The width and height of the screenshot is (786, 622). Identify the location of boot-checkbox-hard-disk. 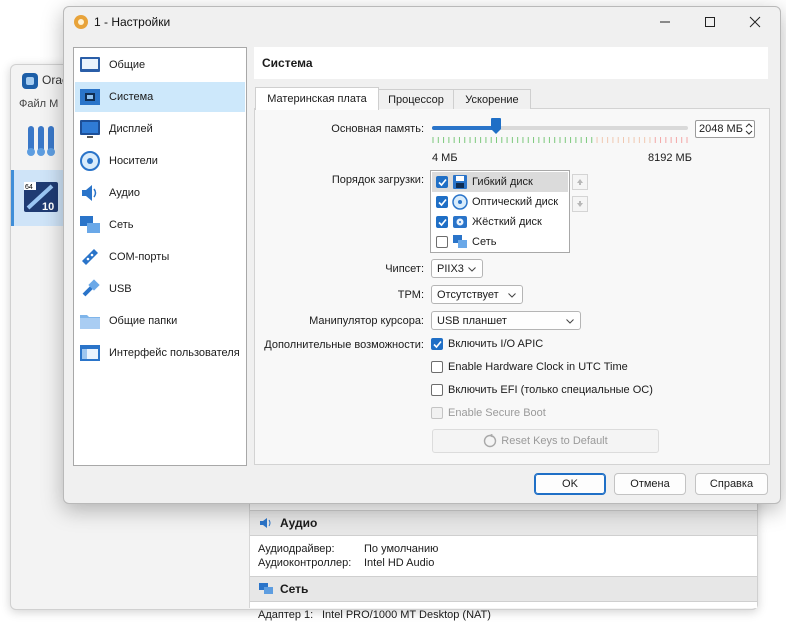
(442, 222).